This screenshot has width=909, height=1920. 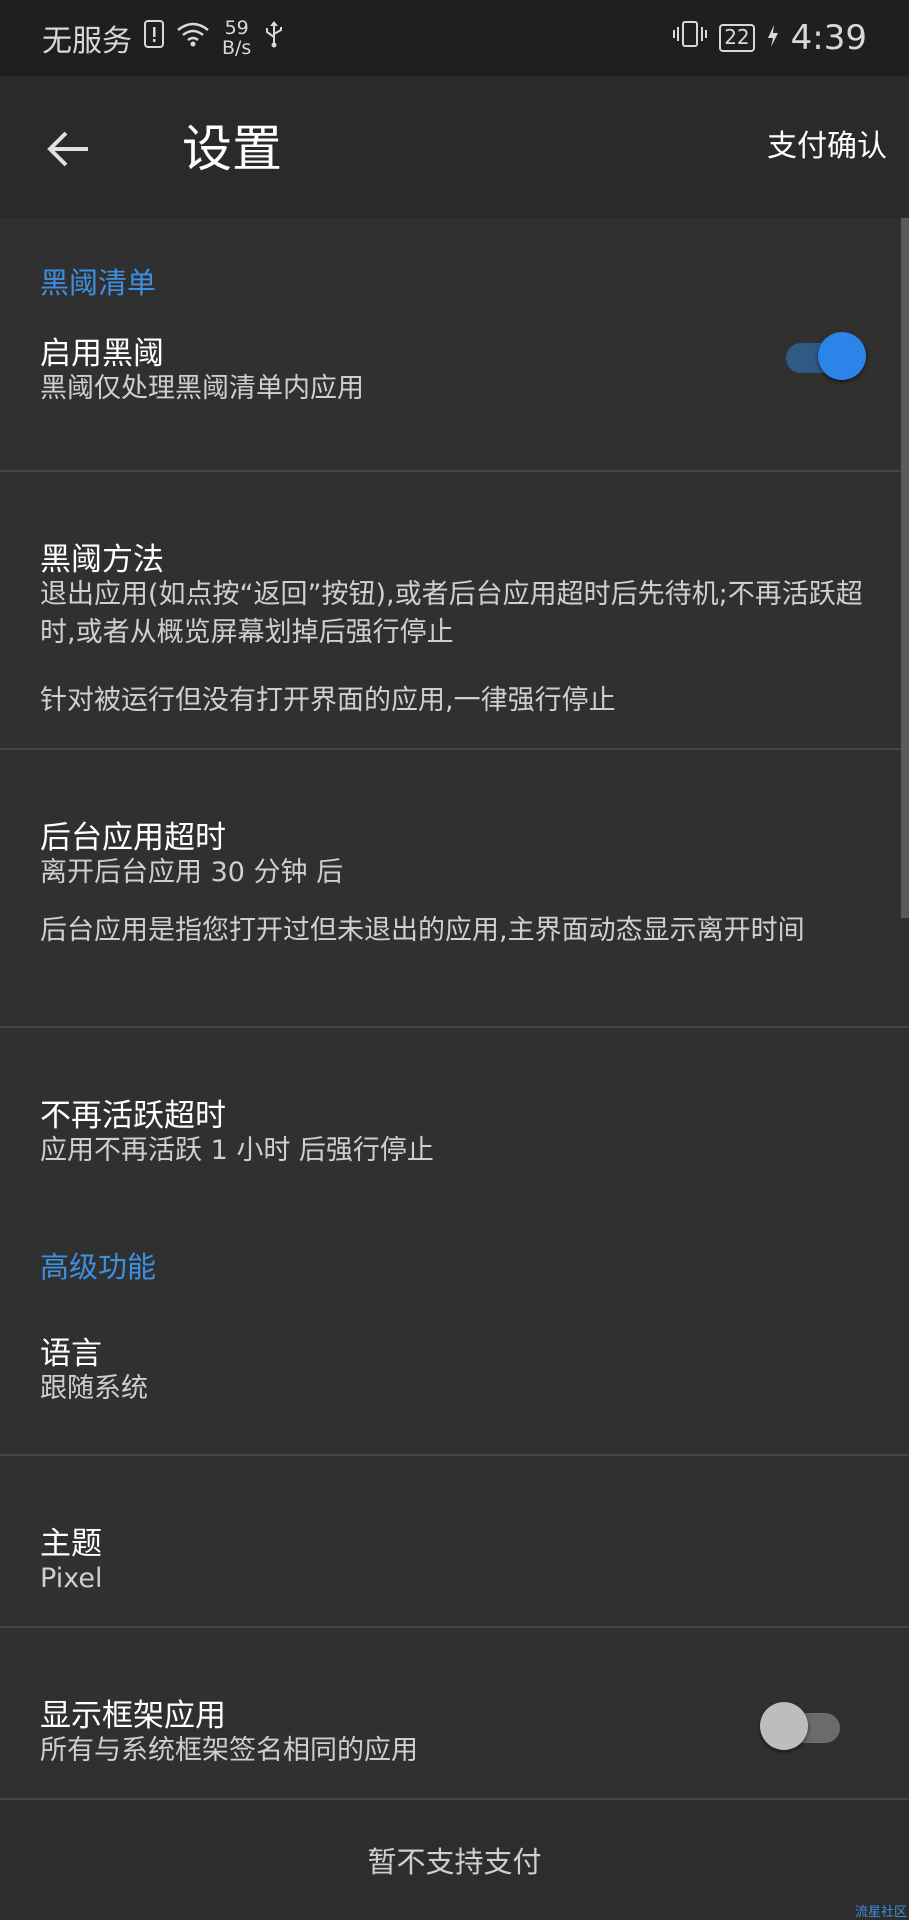 I want to click on footer-bar: 暂不支持支付, so click(x=454, y=1860).